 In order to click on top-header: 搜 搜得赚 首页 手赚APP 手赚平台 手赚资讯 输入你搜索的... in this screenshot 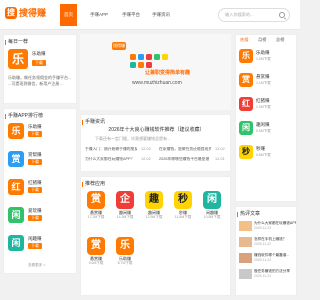, I will do `click(150, 15)`.